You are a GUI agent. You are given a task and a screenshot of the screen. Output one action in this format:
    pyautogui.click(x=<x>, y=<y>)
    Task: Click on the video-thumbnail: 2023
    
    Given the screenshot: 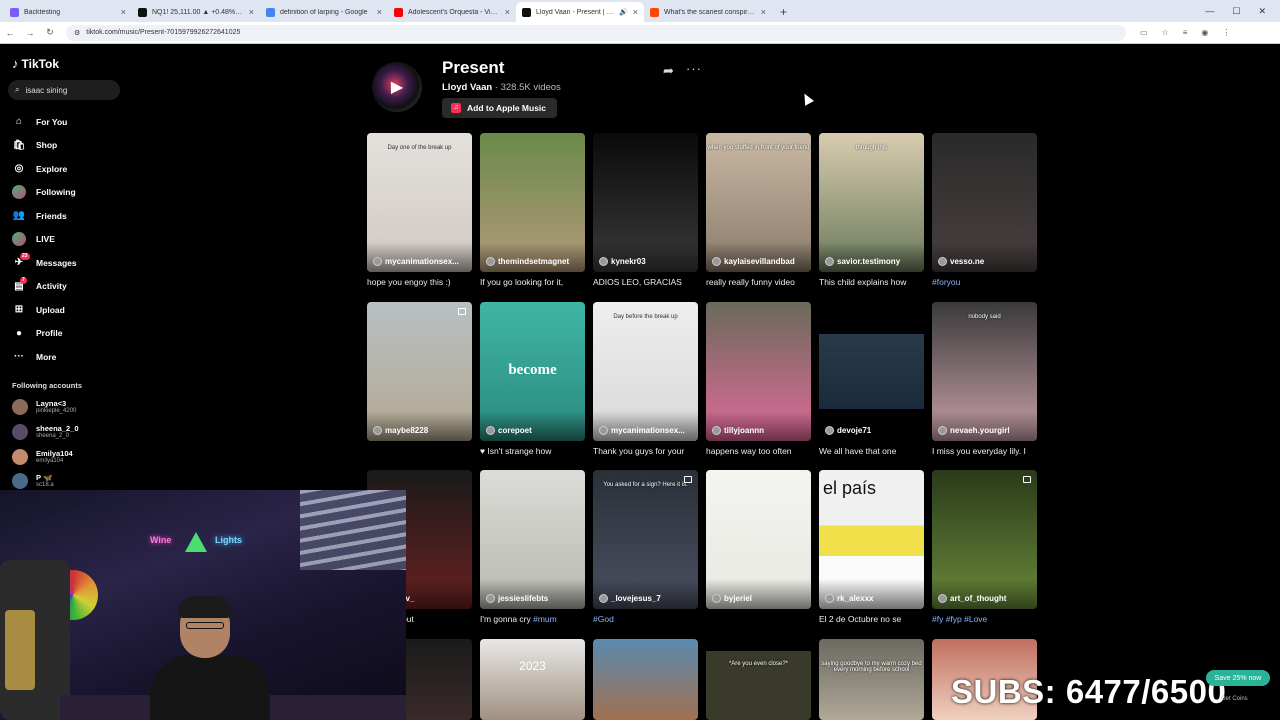 What is the action you would take?
    pyautogui.click(x=532, y=679)
    